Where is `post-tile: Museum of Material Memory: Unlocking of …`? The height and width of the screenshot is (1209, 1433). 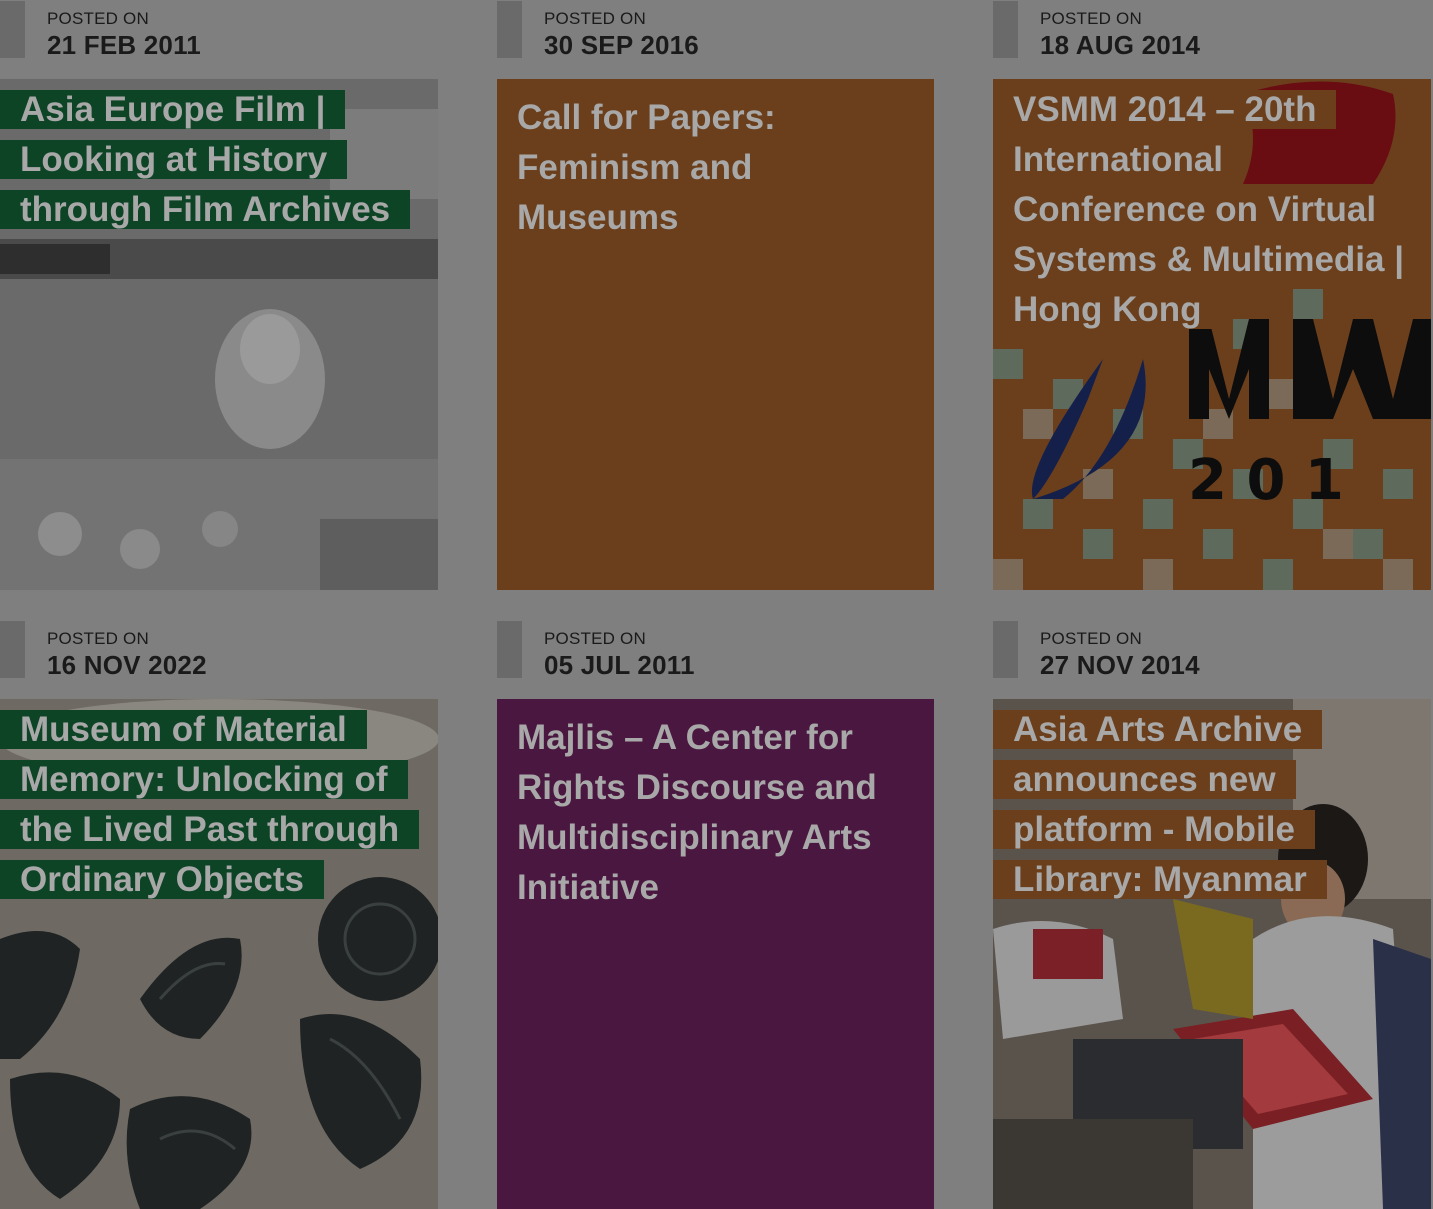 post-tile: Museum of Material Memory: Unlocking of … is located at coordinates (219, 954).